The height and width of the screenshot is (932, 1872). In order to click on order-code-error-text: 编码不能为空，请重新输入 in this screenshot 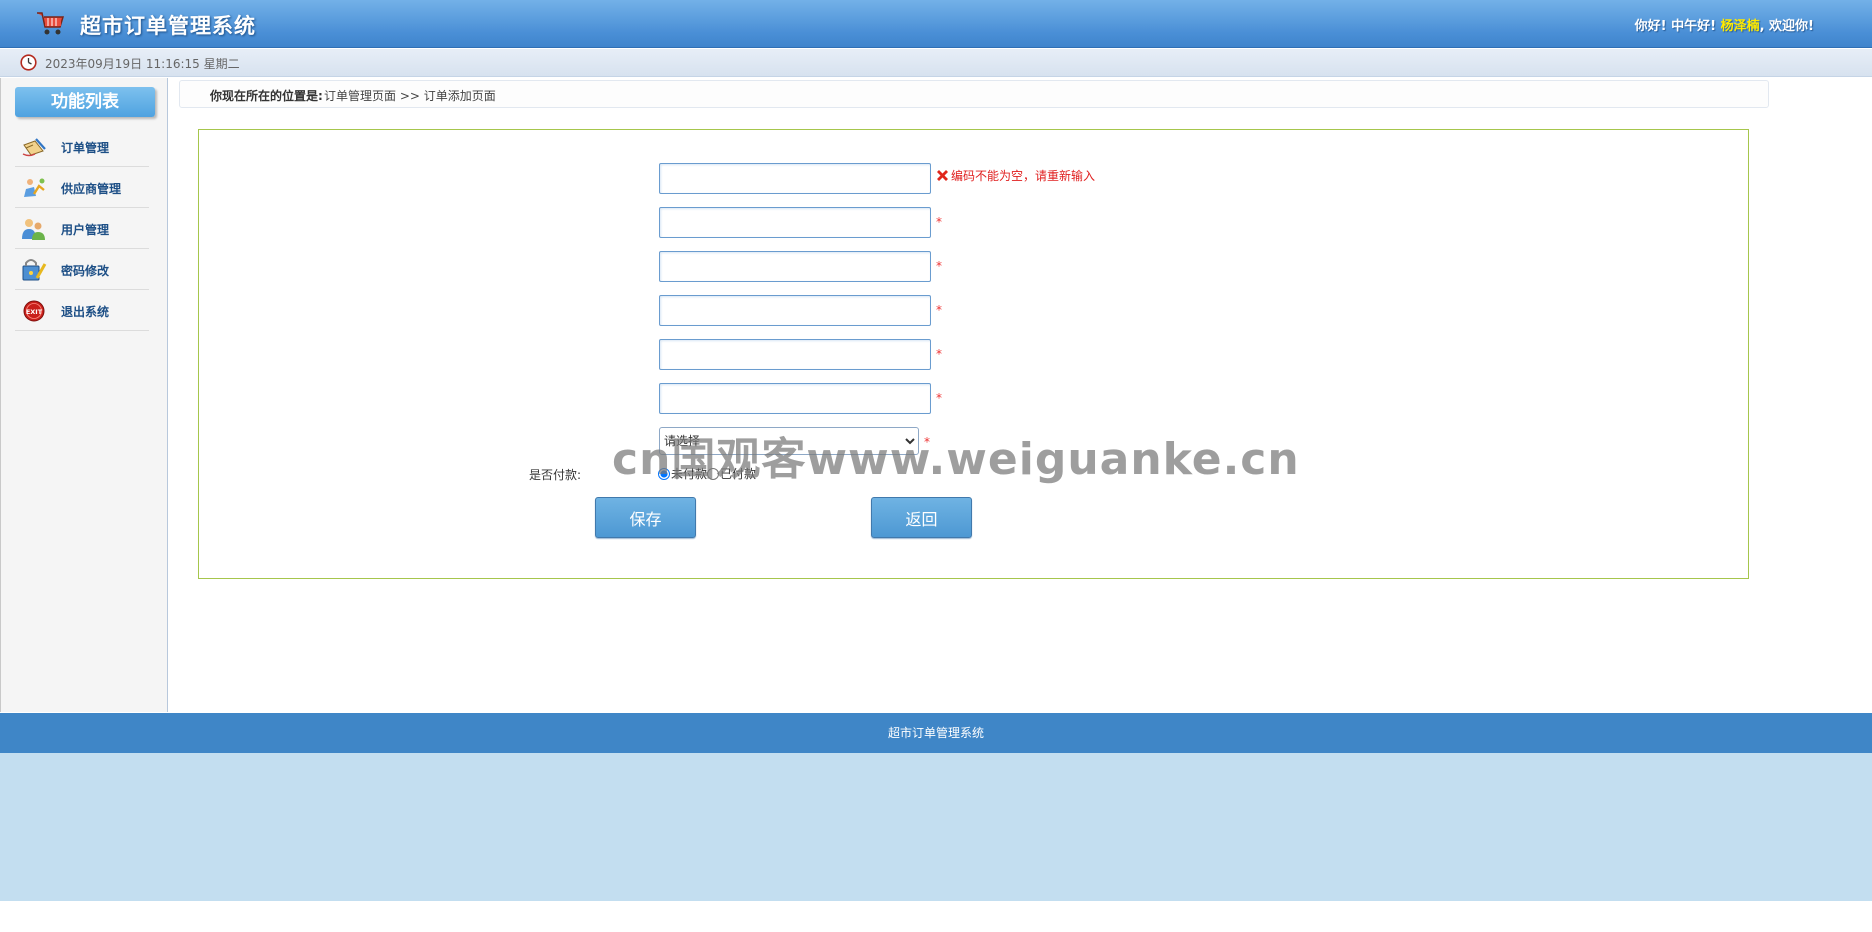, I will do `click(1023, 176)`.